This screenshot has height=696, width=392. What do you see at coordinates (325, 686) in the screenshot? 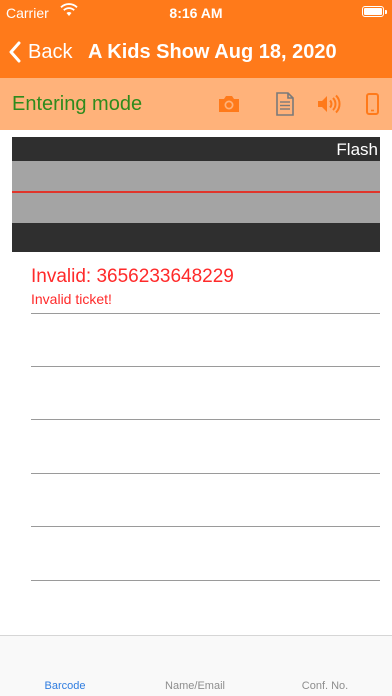
I see `tab-conf-no: Conf. No.` at bounding box center [325, 686].